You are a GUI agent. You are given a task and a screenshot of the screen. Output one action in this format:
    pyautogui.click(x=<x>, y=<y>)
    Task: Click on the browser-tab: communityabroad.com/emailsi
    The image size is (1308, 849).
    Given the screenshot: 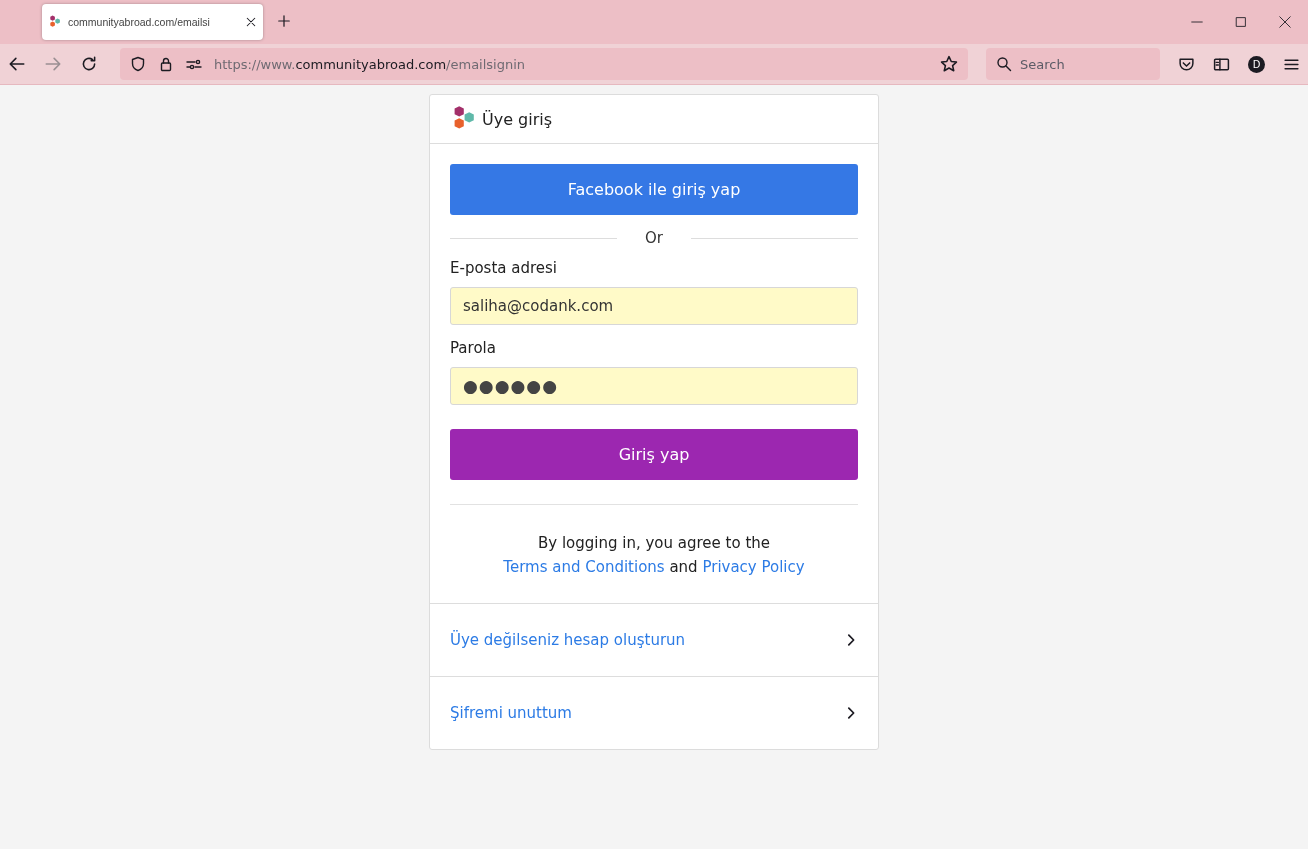 What is the action you would take?
    pyautogui.click(x=152, y=22)
    